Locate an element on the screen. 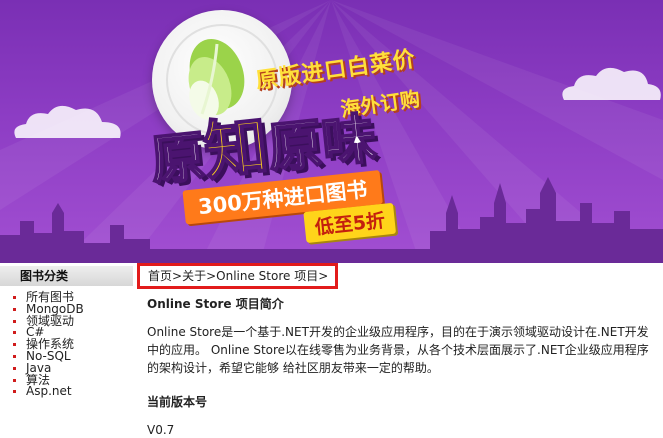  category-item-aspnet: Asp.net is located at coordinates (66, 391).